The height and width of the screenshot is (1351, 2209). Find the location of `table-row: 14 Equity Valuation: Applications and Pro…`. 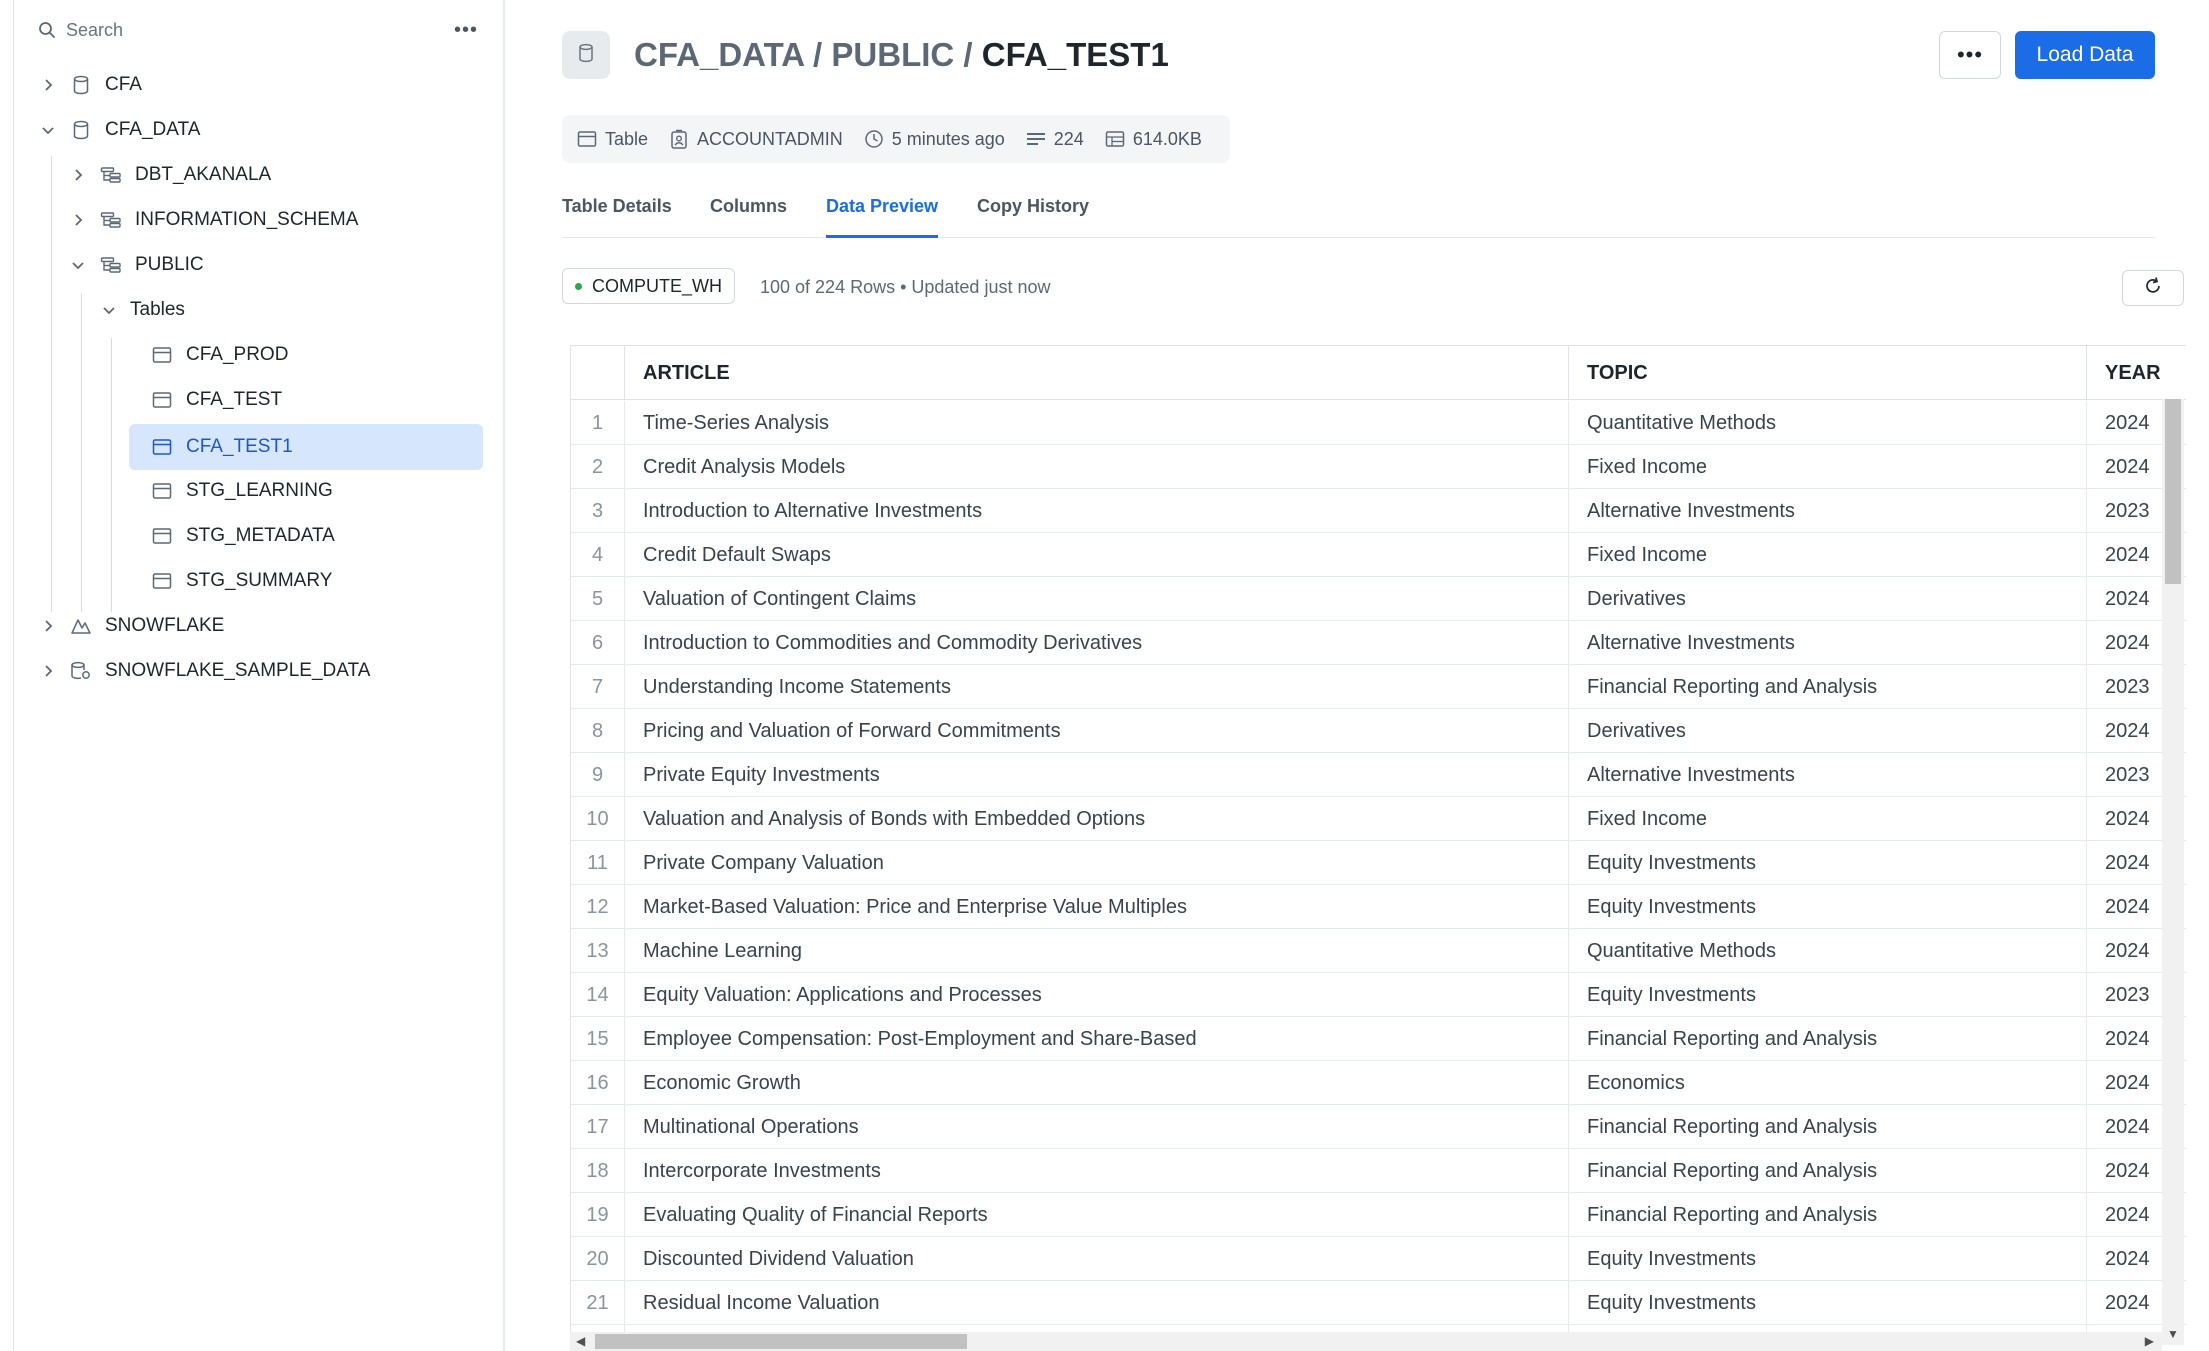

table-row: 14 Equity Valuation: Applications and Pro… is located at coordinates (1378, 995).